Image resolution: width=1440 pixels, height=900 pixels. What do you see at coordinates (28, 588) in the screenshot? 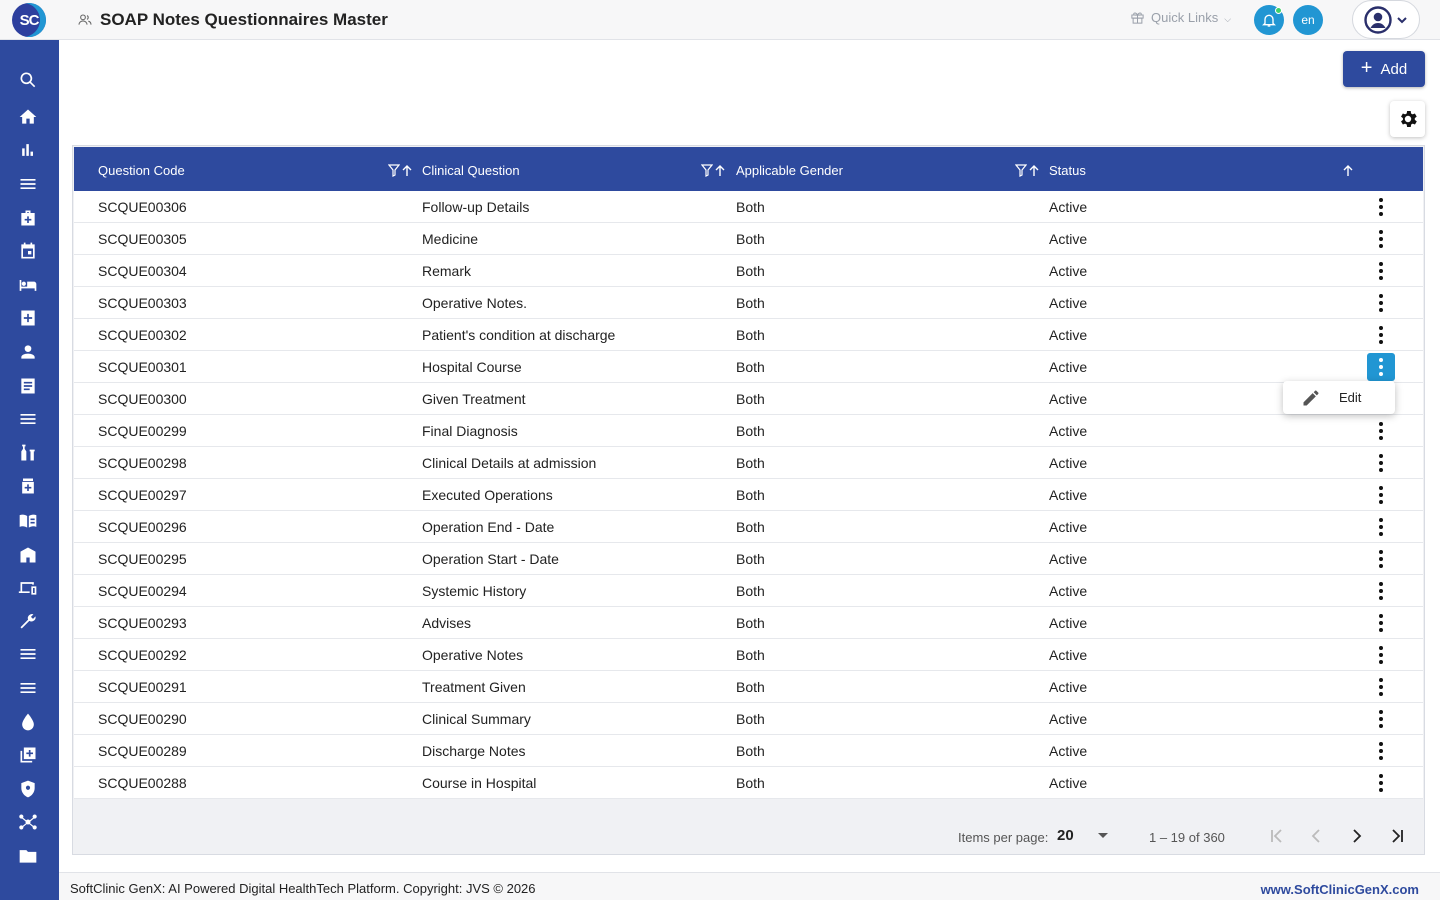
I see `devices-icon` at bounding box center [28, 588].